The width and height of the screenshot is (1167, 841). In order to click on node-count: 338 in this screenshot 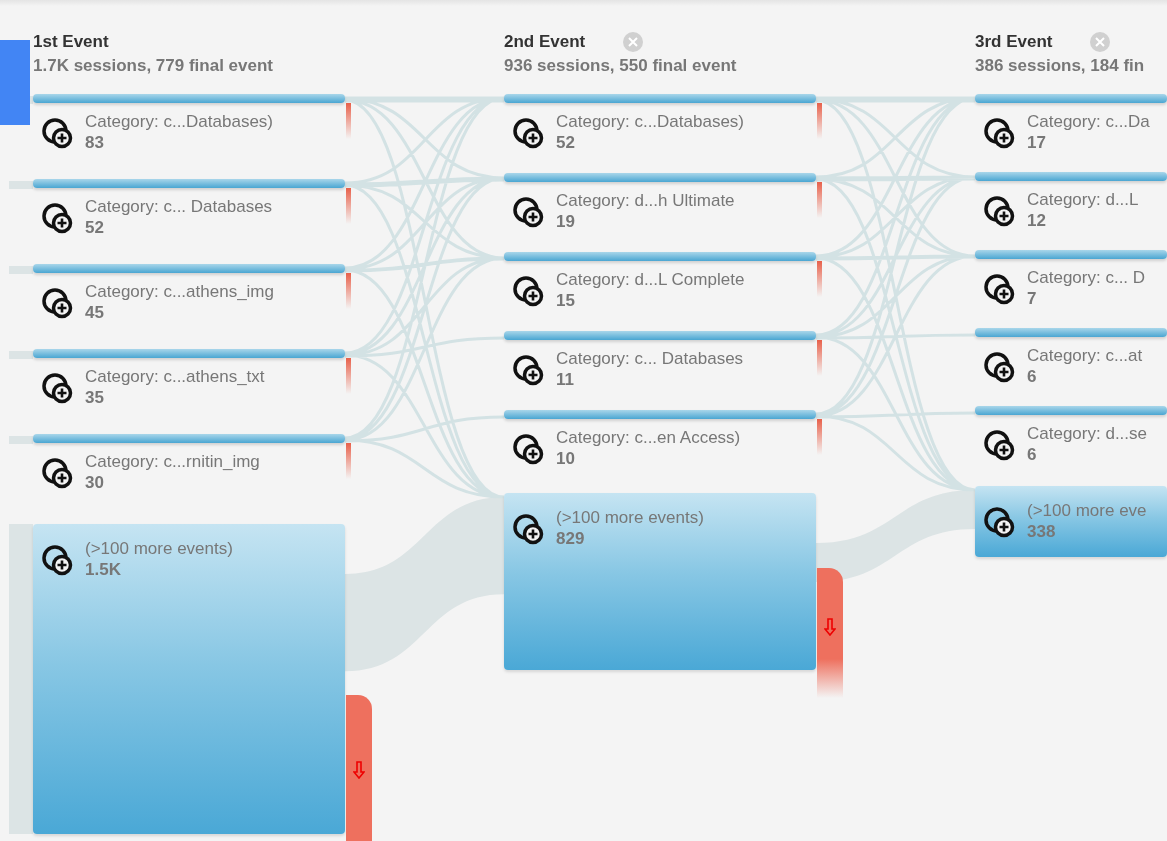, I will do `click(1042, 531)`.